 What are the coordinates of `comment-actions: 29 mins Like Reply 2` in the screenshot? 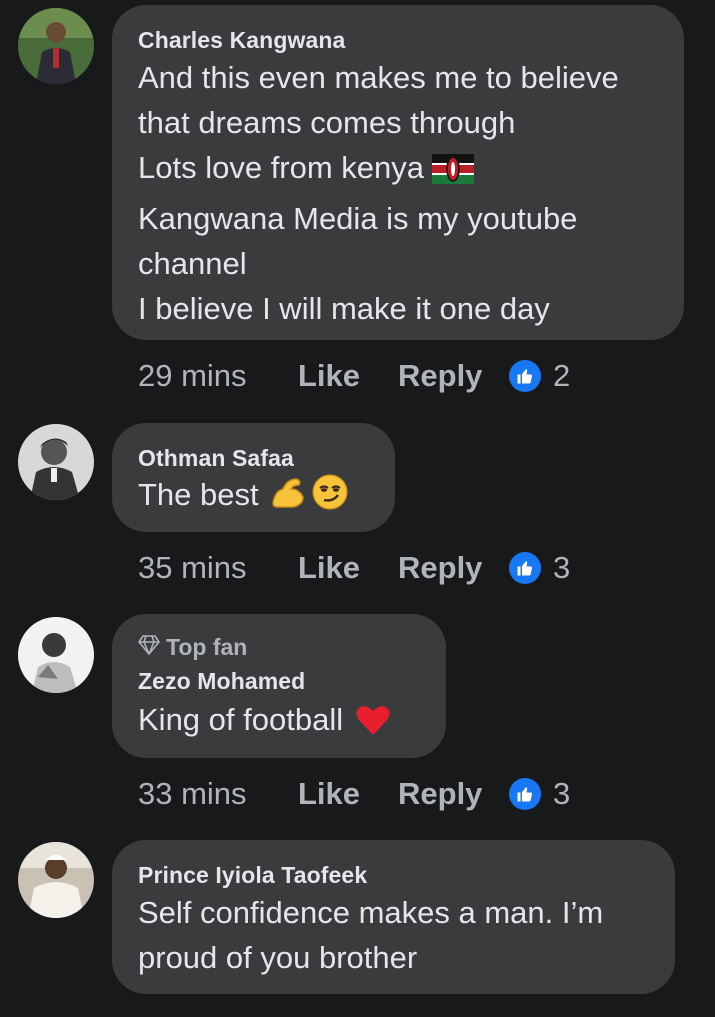 It's located at (354, 376).